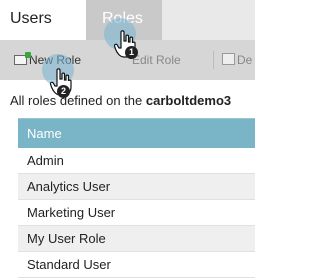  What do you see at coordinates (228, 59) in the screenshot?
I see `delete-icon` at bounding box center [228, 59].